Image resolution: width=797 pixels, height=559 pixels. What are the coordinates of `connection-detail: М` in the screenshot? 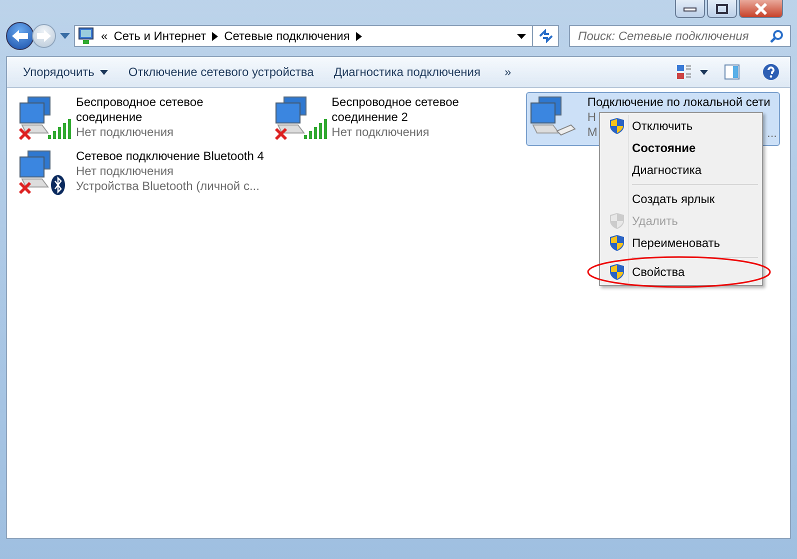 It's located at (592, 132).